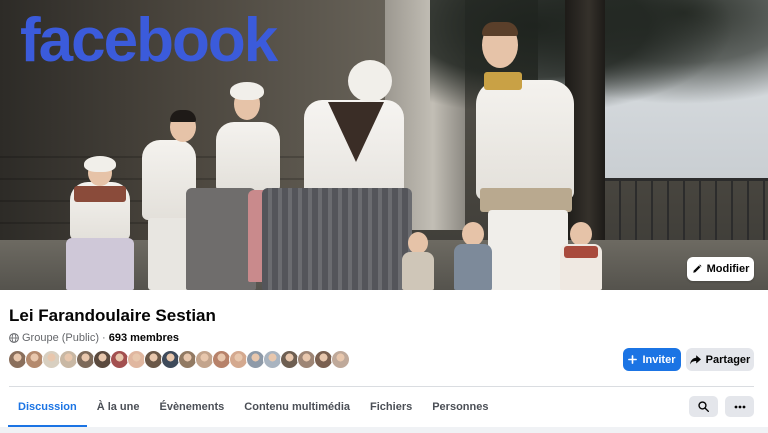 Image resolution: width=768 pixels, height=433 pixels. What do you see at coordinates (149, 40) in the screenshot?
I see `facebook-logo: facebook` at bounding box center [149, 40].